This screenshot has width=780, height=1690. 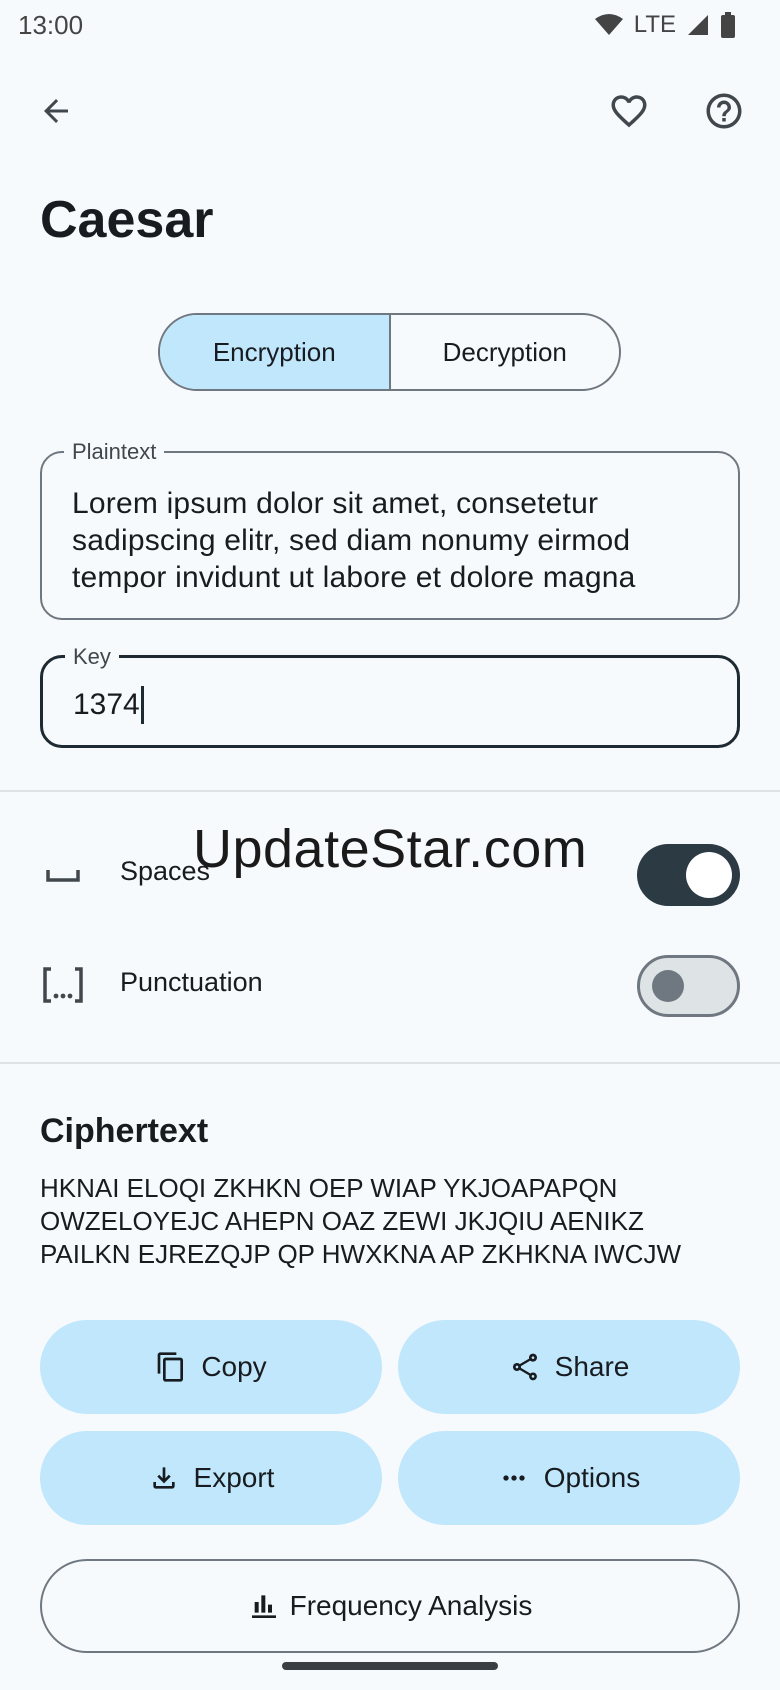 What do you see at coordinates (329, 1188) in the screenshot?
I see `ciphertext-line: HKNAI ELOQI ZKHKN OEP WIAP YKJOAPAPQN` at bounding box center [329, 1188].